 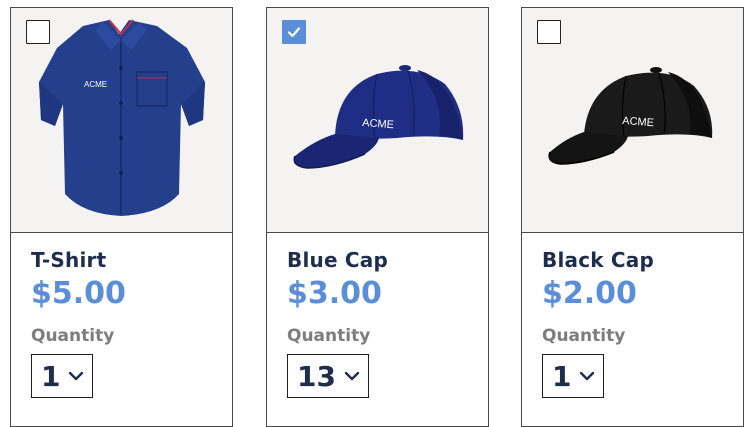 I want to click on product-name: Black Cap, so click(x=598, y=260).